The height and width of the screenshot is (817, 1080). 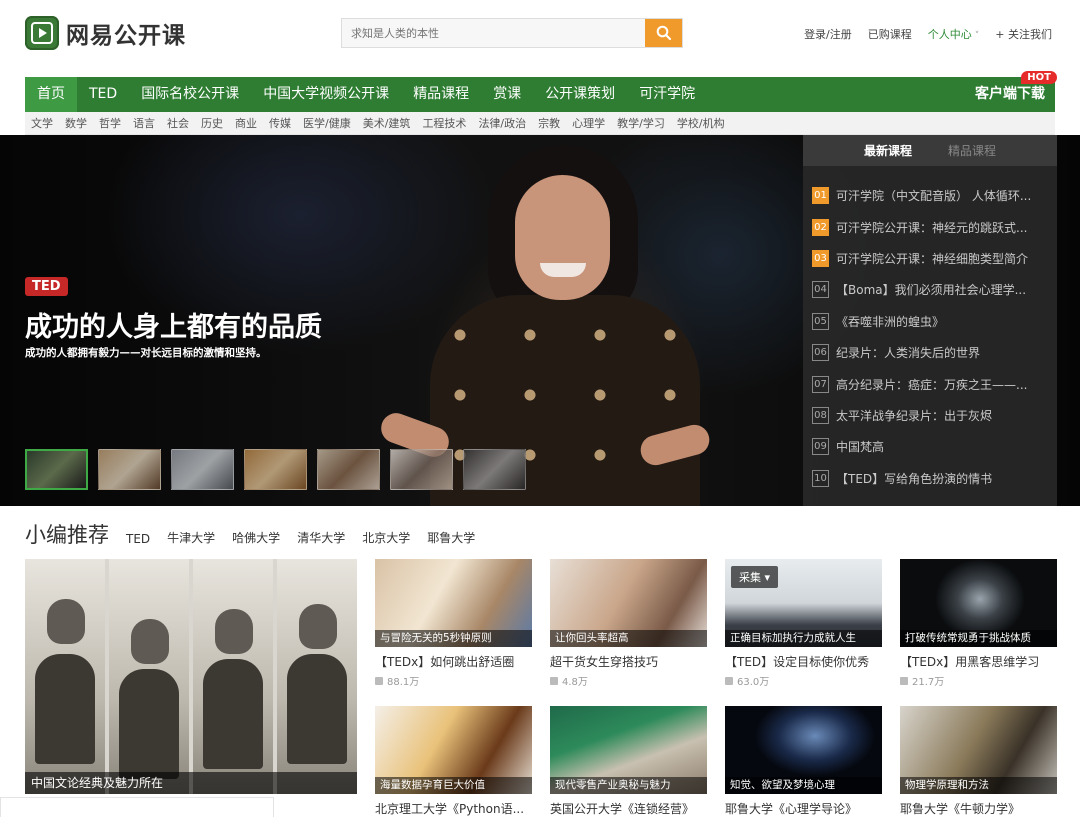 What do you see at coordinates (42, 123) in the screenshot?
I see `category-literature: 文学` at bounding box center [42, 123].